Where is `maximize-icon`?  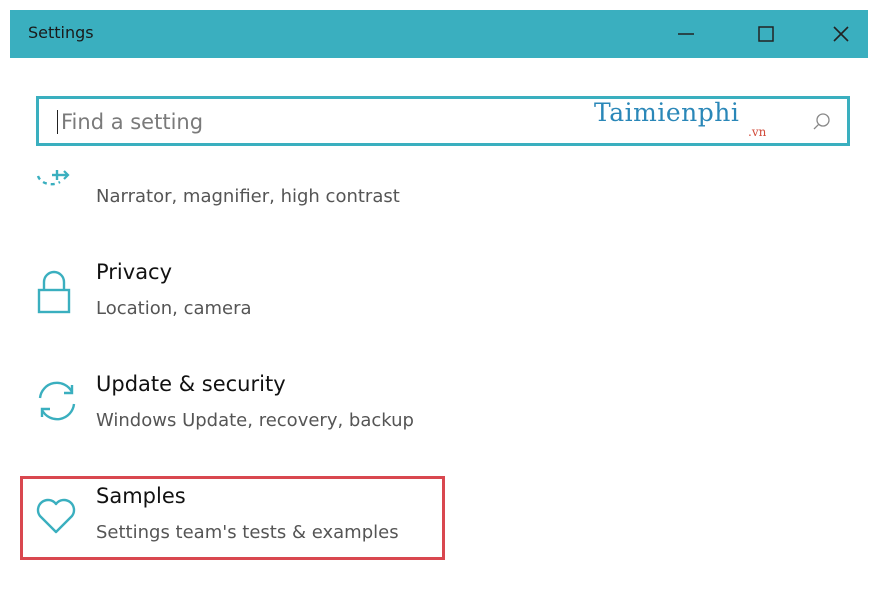 maximize-icon is located at coordinates (766, 34).